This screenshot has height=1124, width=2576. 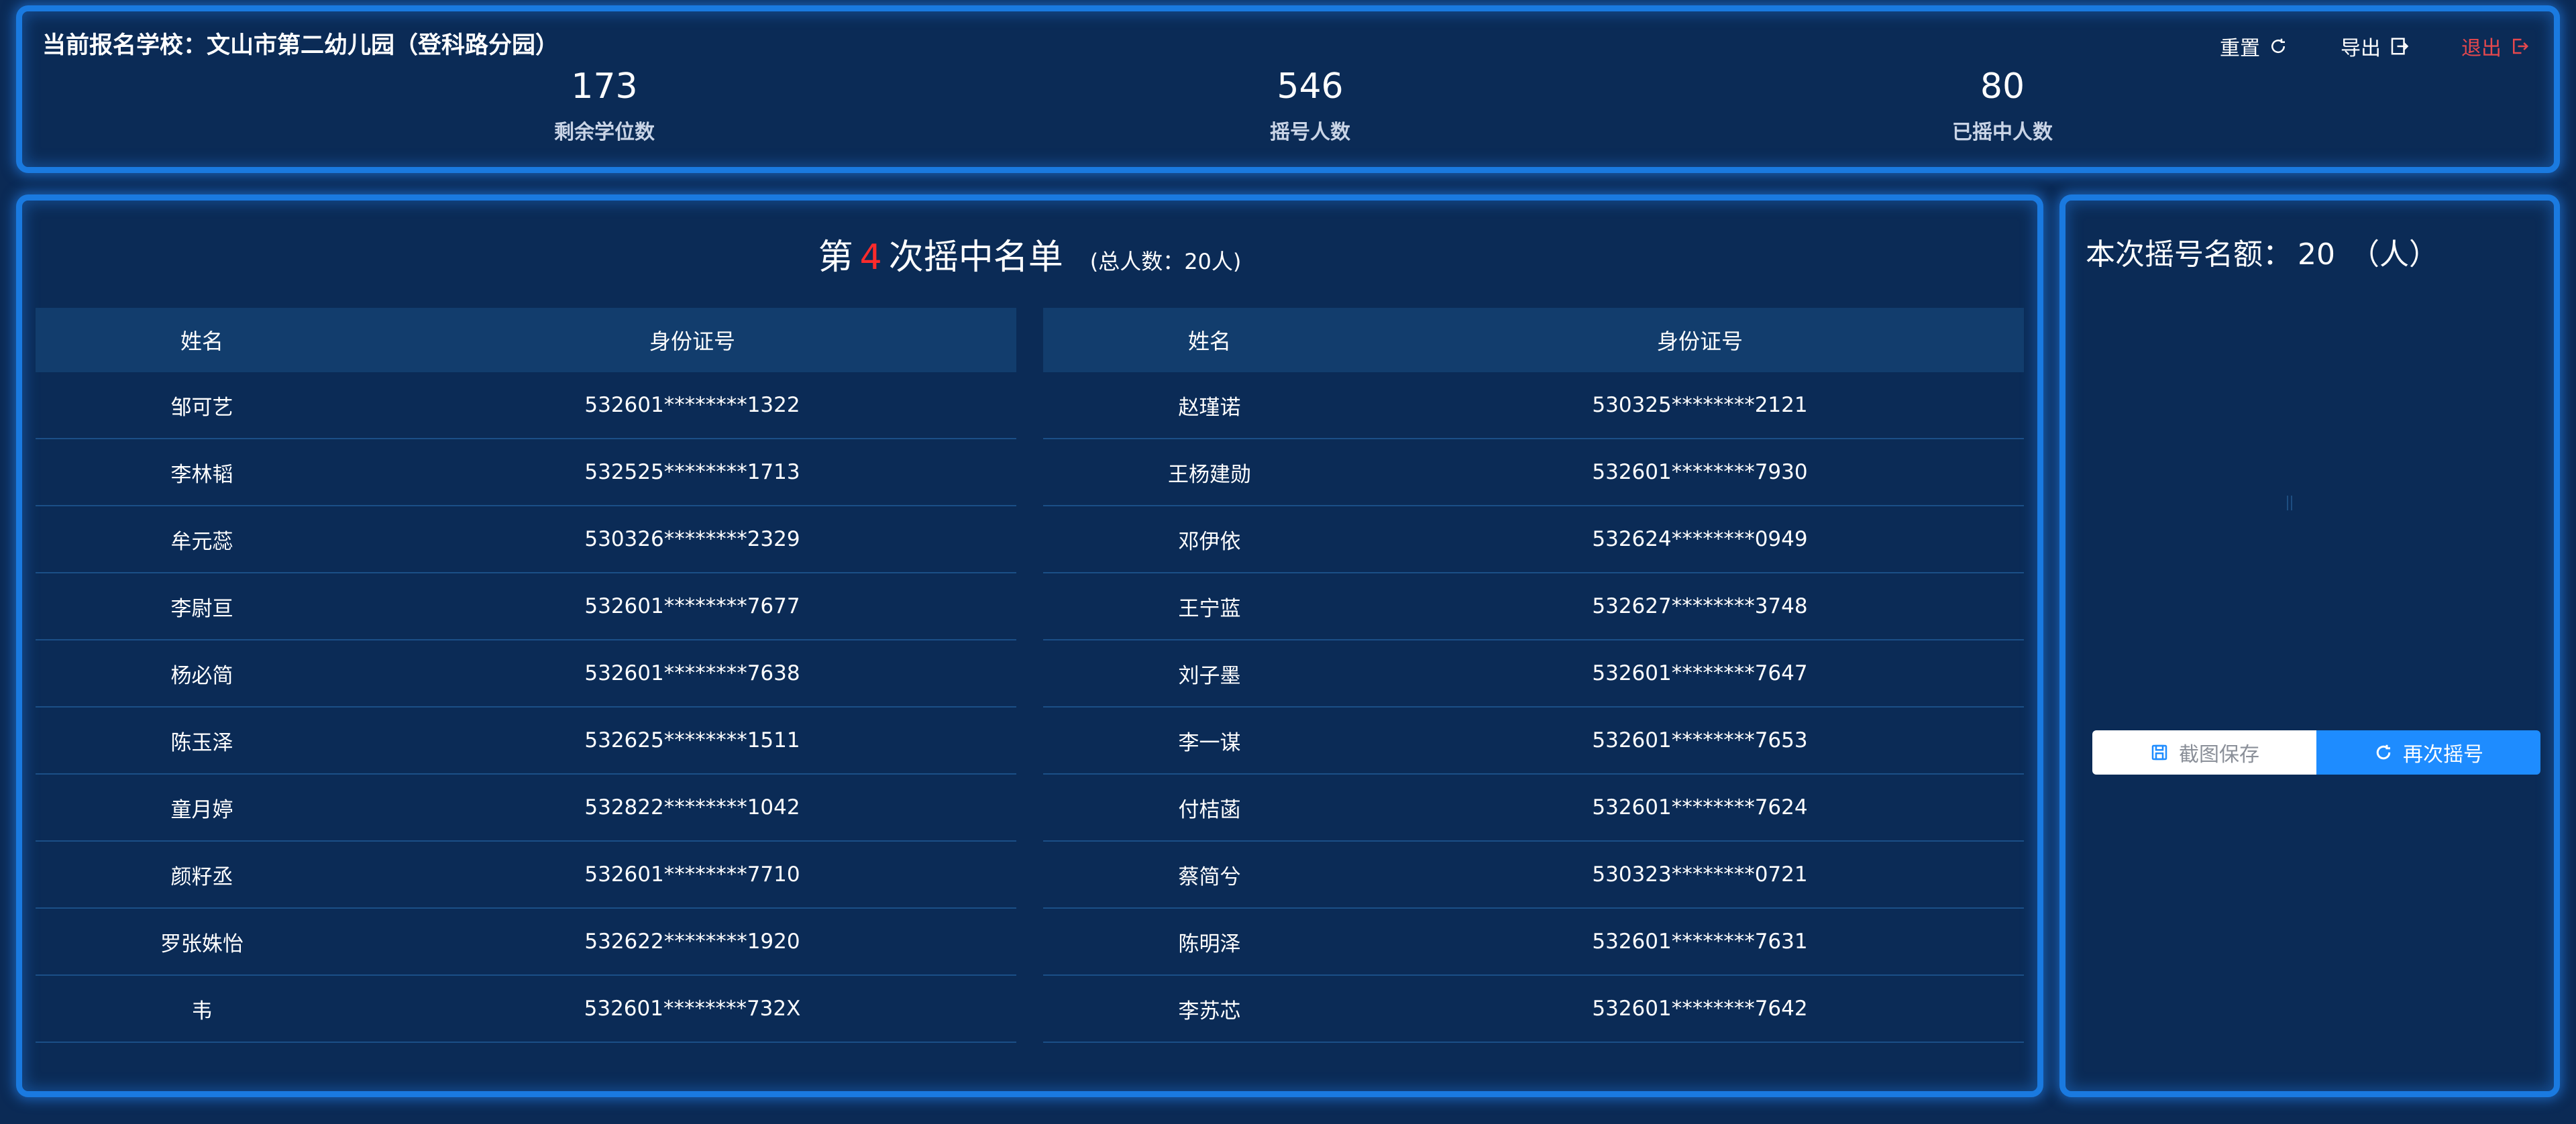 I want to click on draw-again-button: 再次摇号, so click(x=2428, y=753).